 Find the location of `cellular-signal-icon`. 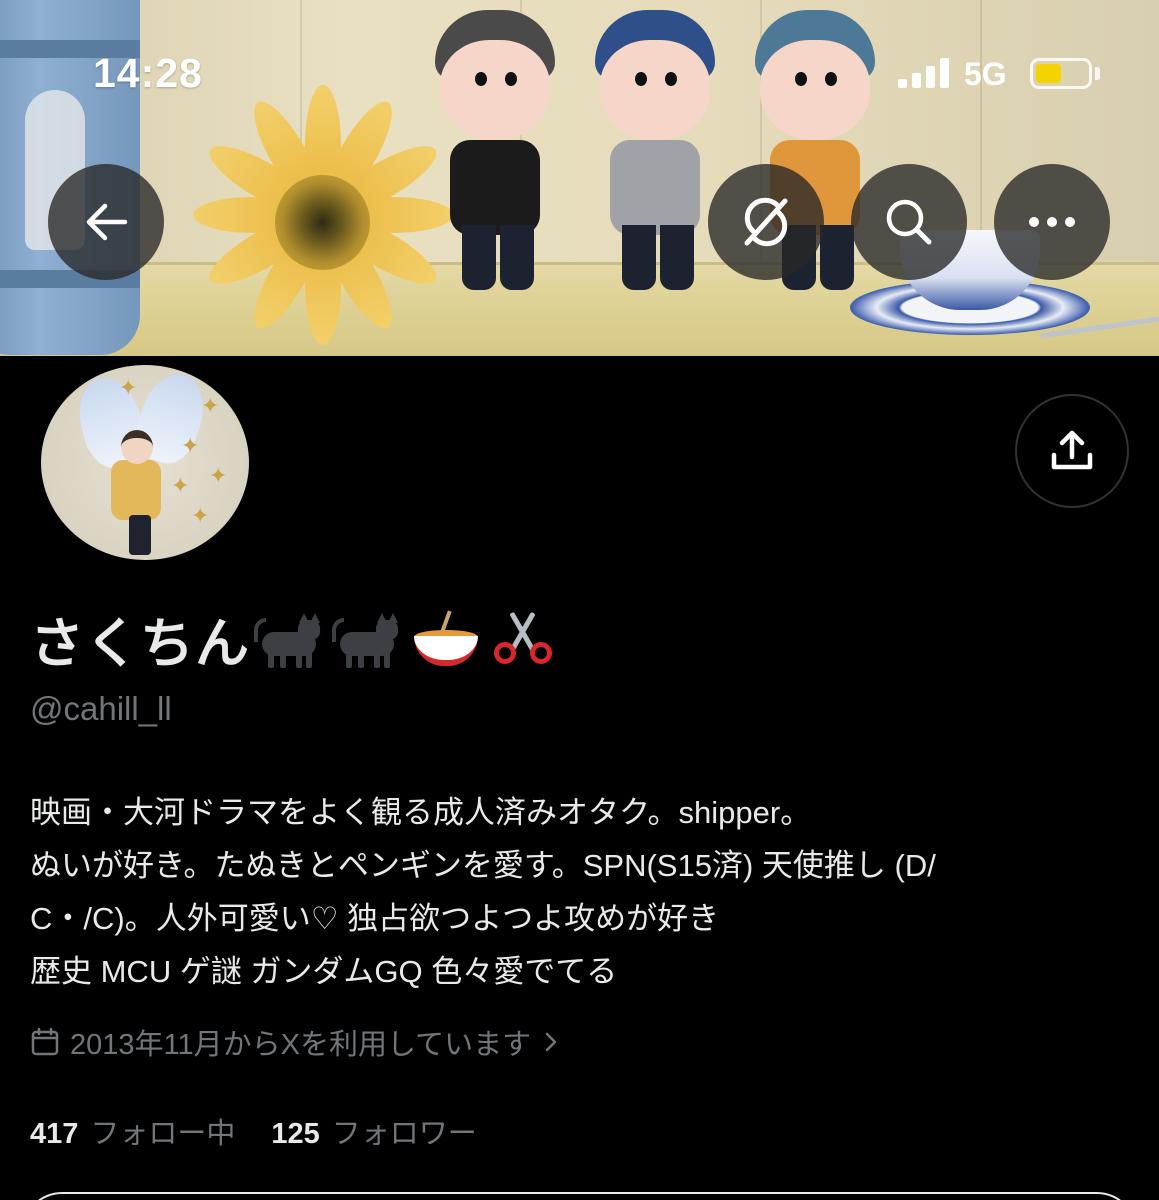

cellular-signal-icon is located at coordinates (924, 73).